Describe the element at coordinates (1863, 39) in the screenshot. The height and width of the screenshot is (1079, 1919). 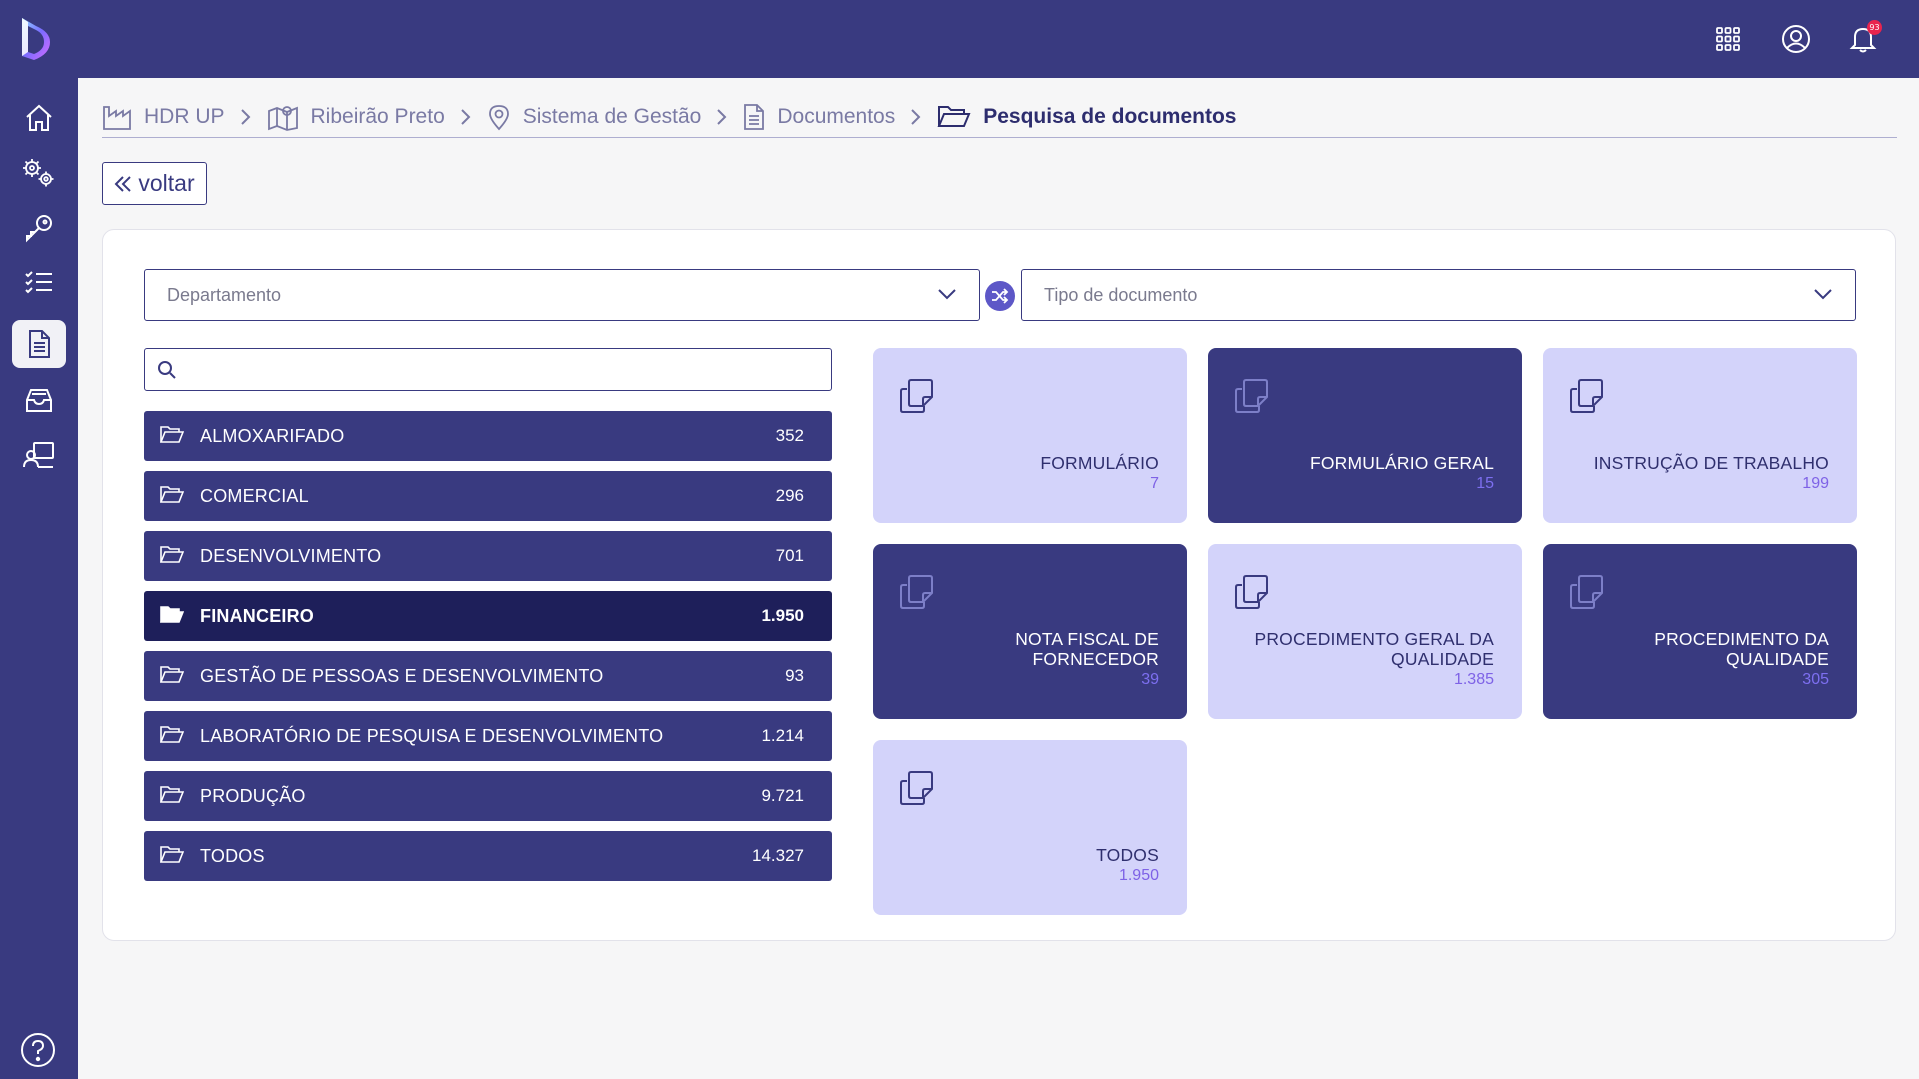
I see `bell-icon: 93` at that location.